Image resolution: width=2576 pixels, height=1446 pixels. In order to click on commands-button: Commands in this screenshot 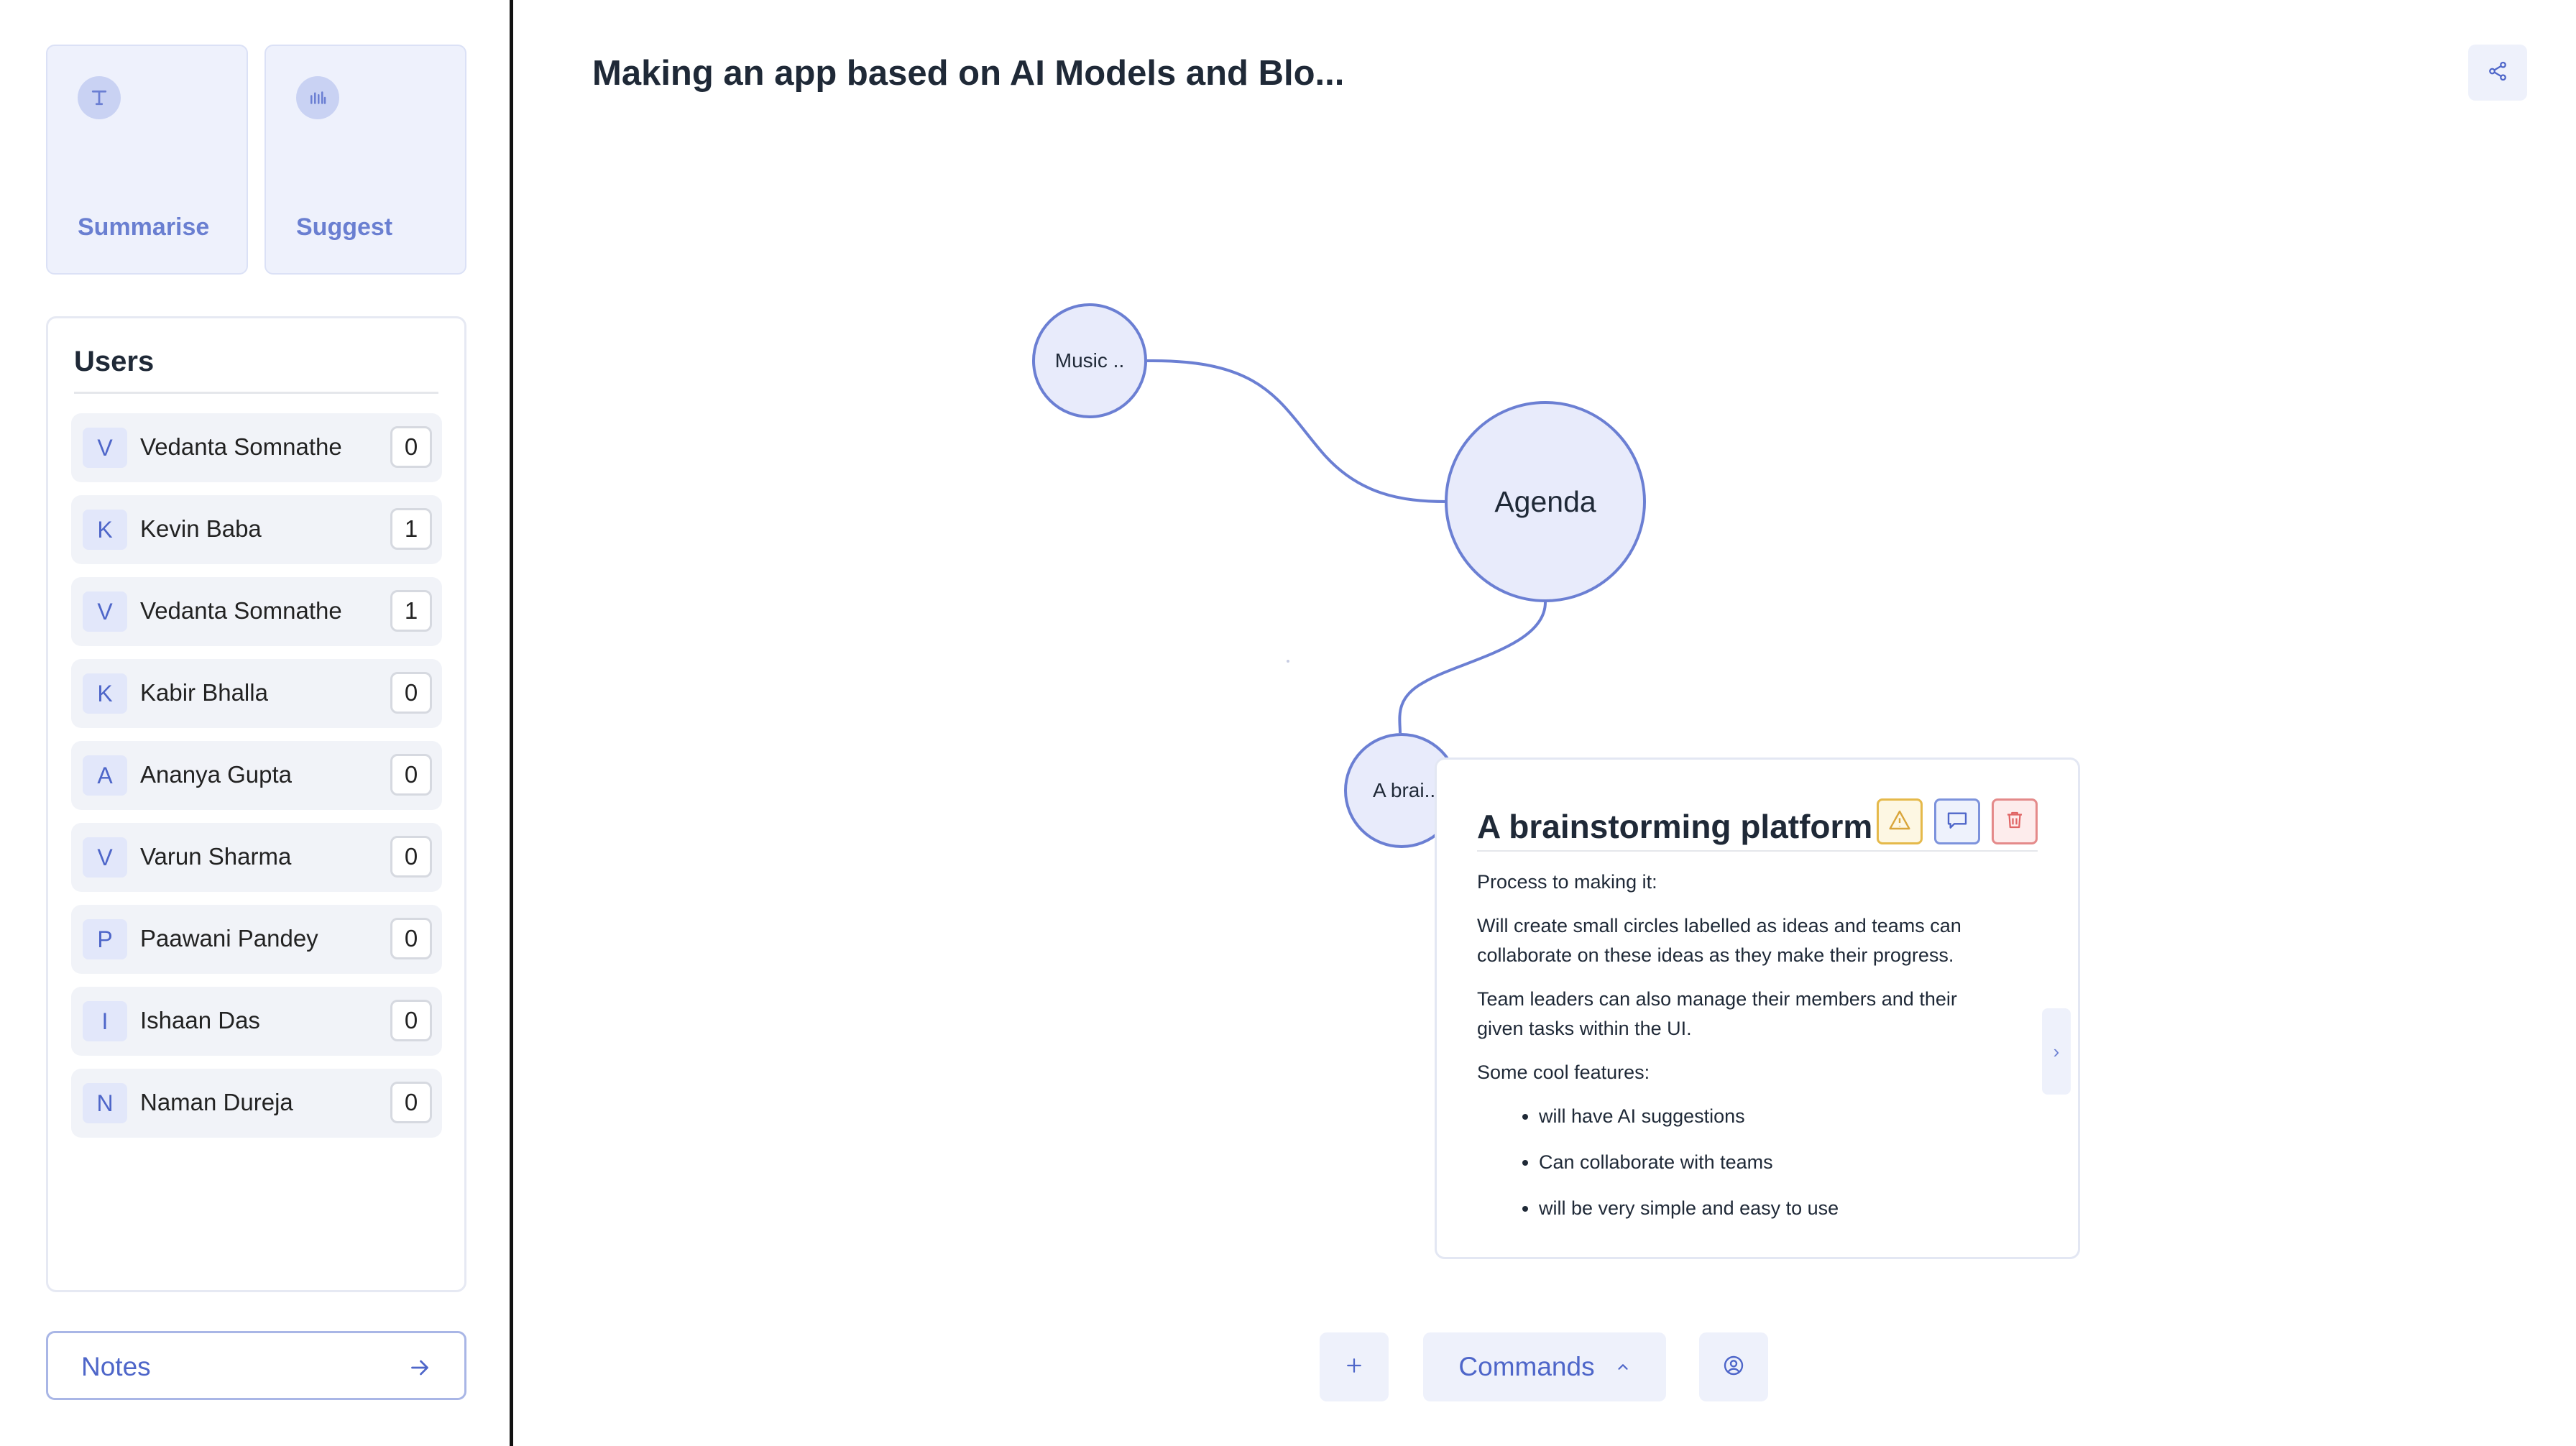, I will do `click(1544, 1366)`.